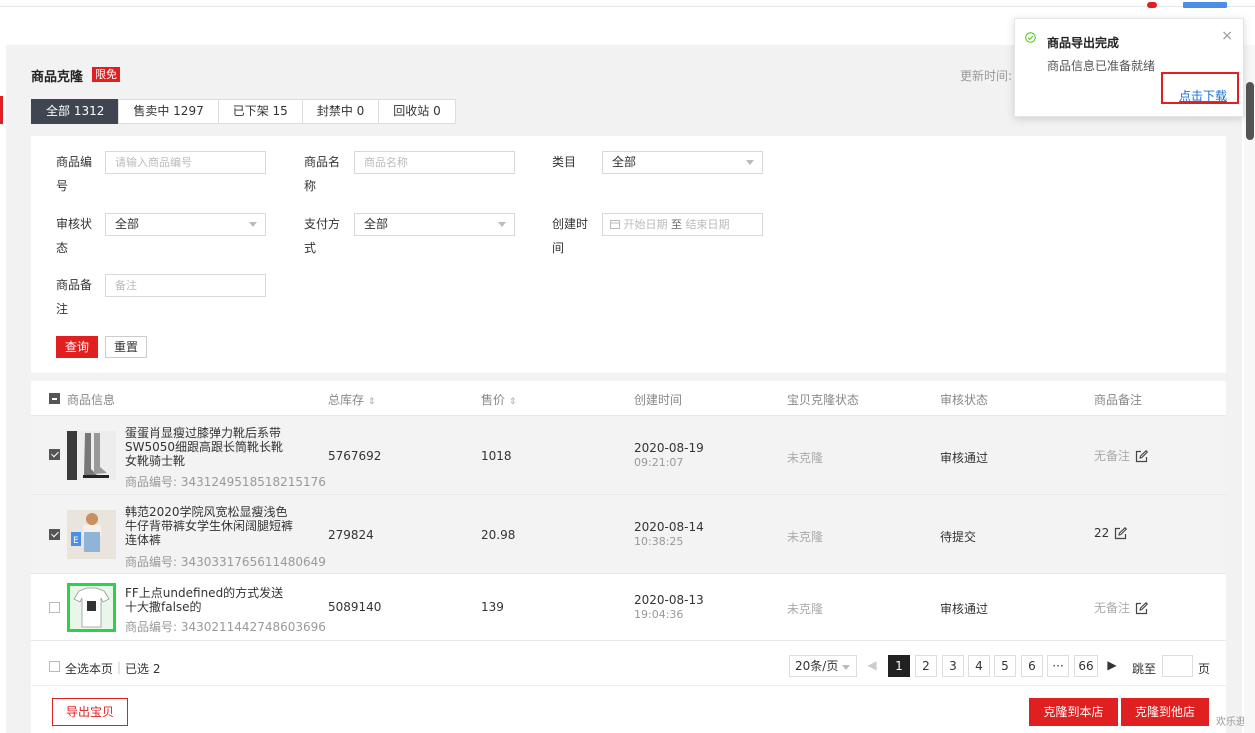 This screenshot has height=733, width=1255. What do you see at coordinates (54, 666) in the screenshot?
I see `select-all-checkbox` at bounding box center [54, 666].